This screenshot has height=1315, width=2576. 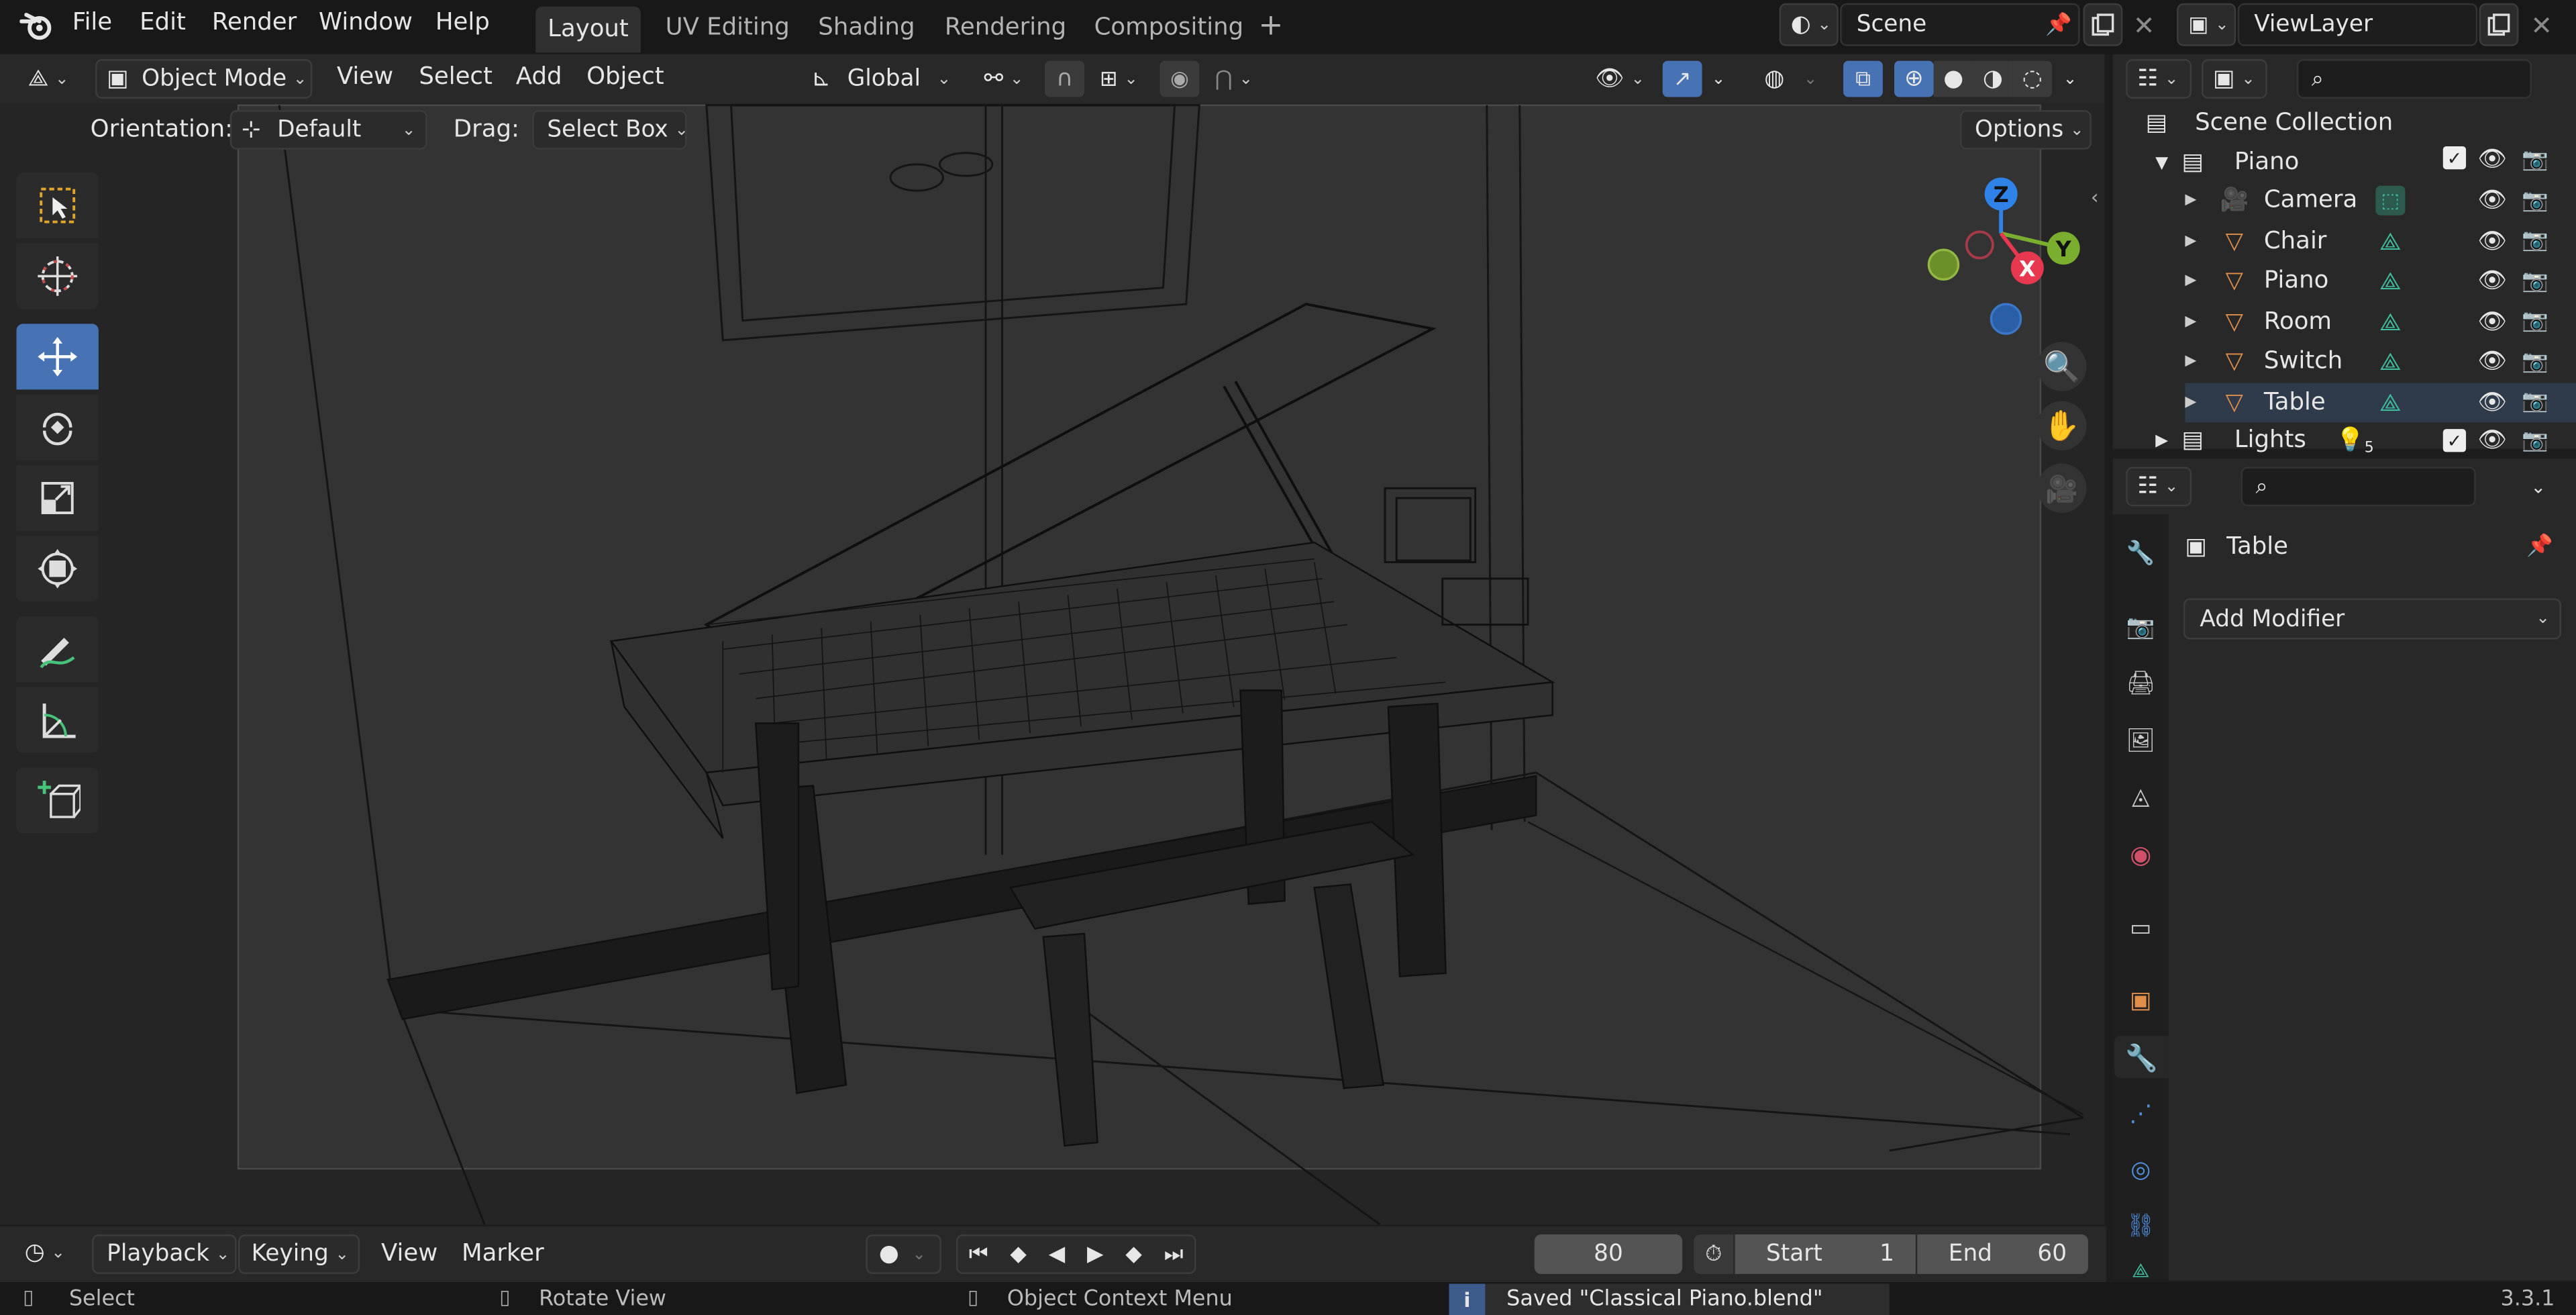 What do you see at coordinates (625, 77) in the screenshot?
I see `viewport-menu-object: Object` at bounding box center [625, 77].